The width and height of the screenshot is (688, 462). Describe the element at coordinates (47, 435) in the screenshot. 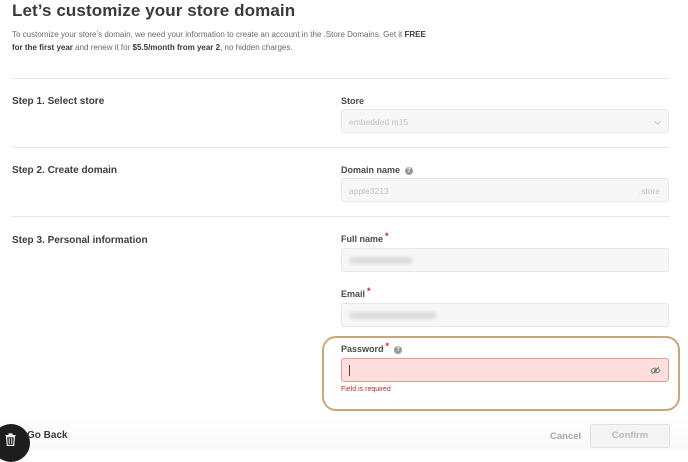

I see `go-back-button: Go Back` at that location.